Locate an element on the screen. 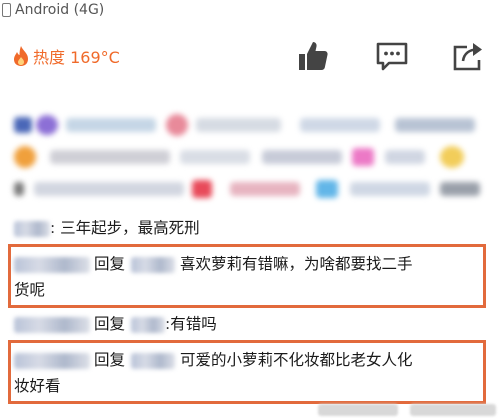 The height and width of the screenshot is (418, 500). chat-bubble-icon is located at coordinates (392, 56).